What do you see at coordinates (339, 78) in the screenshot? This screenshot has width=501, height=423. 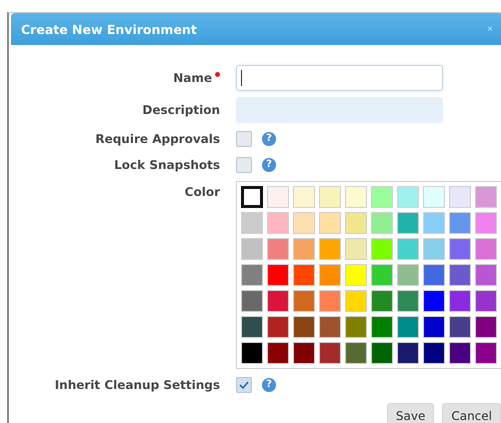 I see `input-field` at bounding box center [339, 78].